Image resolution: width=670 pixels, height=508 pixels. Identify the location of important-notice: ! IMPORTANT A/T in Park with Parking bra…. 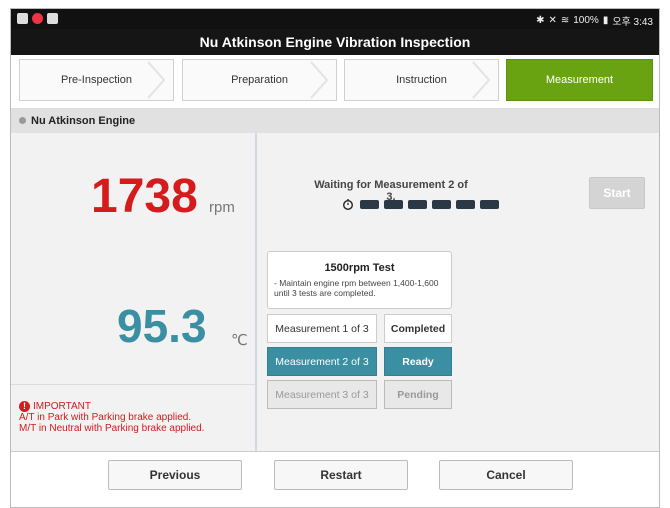
(111, 417).